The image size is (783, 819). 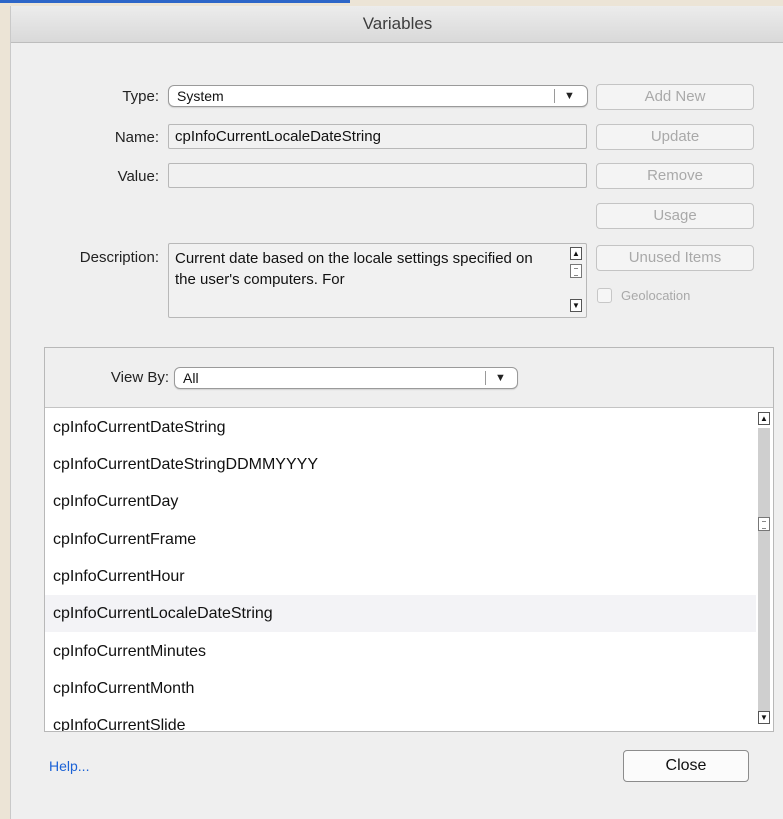 What do you see at coordinates (400, 613) in the screenshot?
I see `list-item-selected: cpInfoCurrentLocaleDateString` at bounding box center [400, 613].